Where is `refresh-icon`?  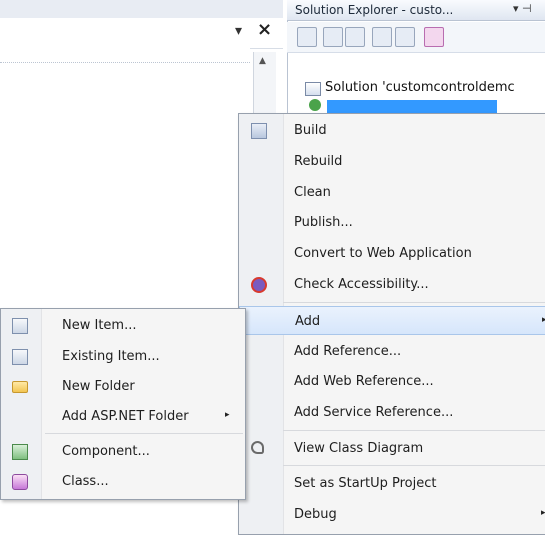 refresh-icon is located at coordinates (355, 37).